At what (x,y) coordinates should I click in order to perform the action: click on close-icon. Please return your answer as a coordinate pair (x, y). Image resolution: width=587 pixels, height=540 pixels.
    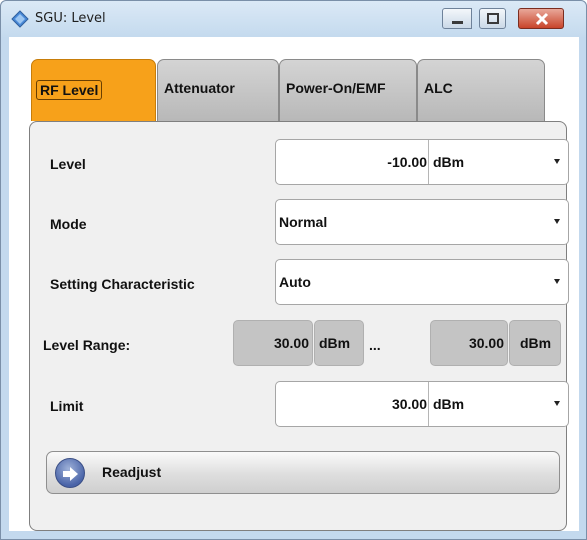
    Looking at the image, I should click on (542, 19).